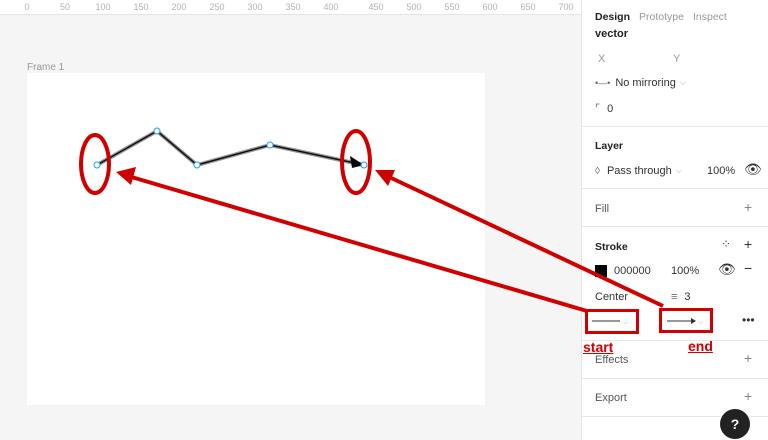 The width and height of the screenshot is (768, 440). I want to click on stroke-color-row: 000000, so click(623, 271).